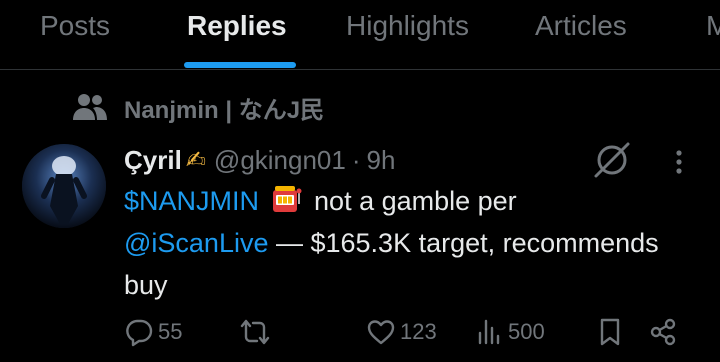 The width and height of the screenshot is (720, 362). What do you see at coordinates (381, 332) in the screenshot?
I see `heart-icon` at bounding box center [381, 332].